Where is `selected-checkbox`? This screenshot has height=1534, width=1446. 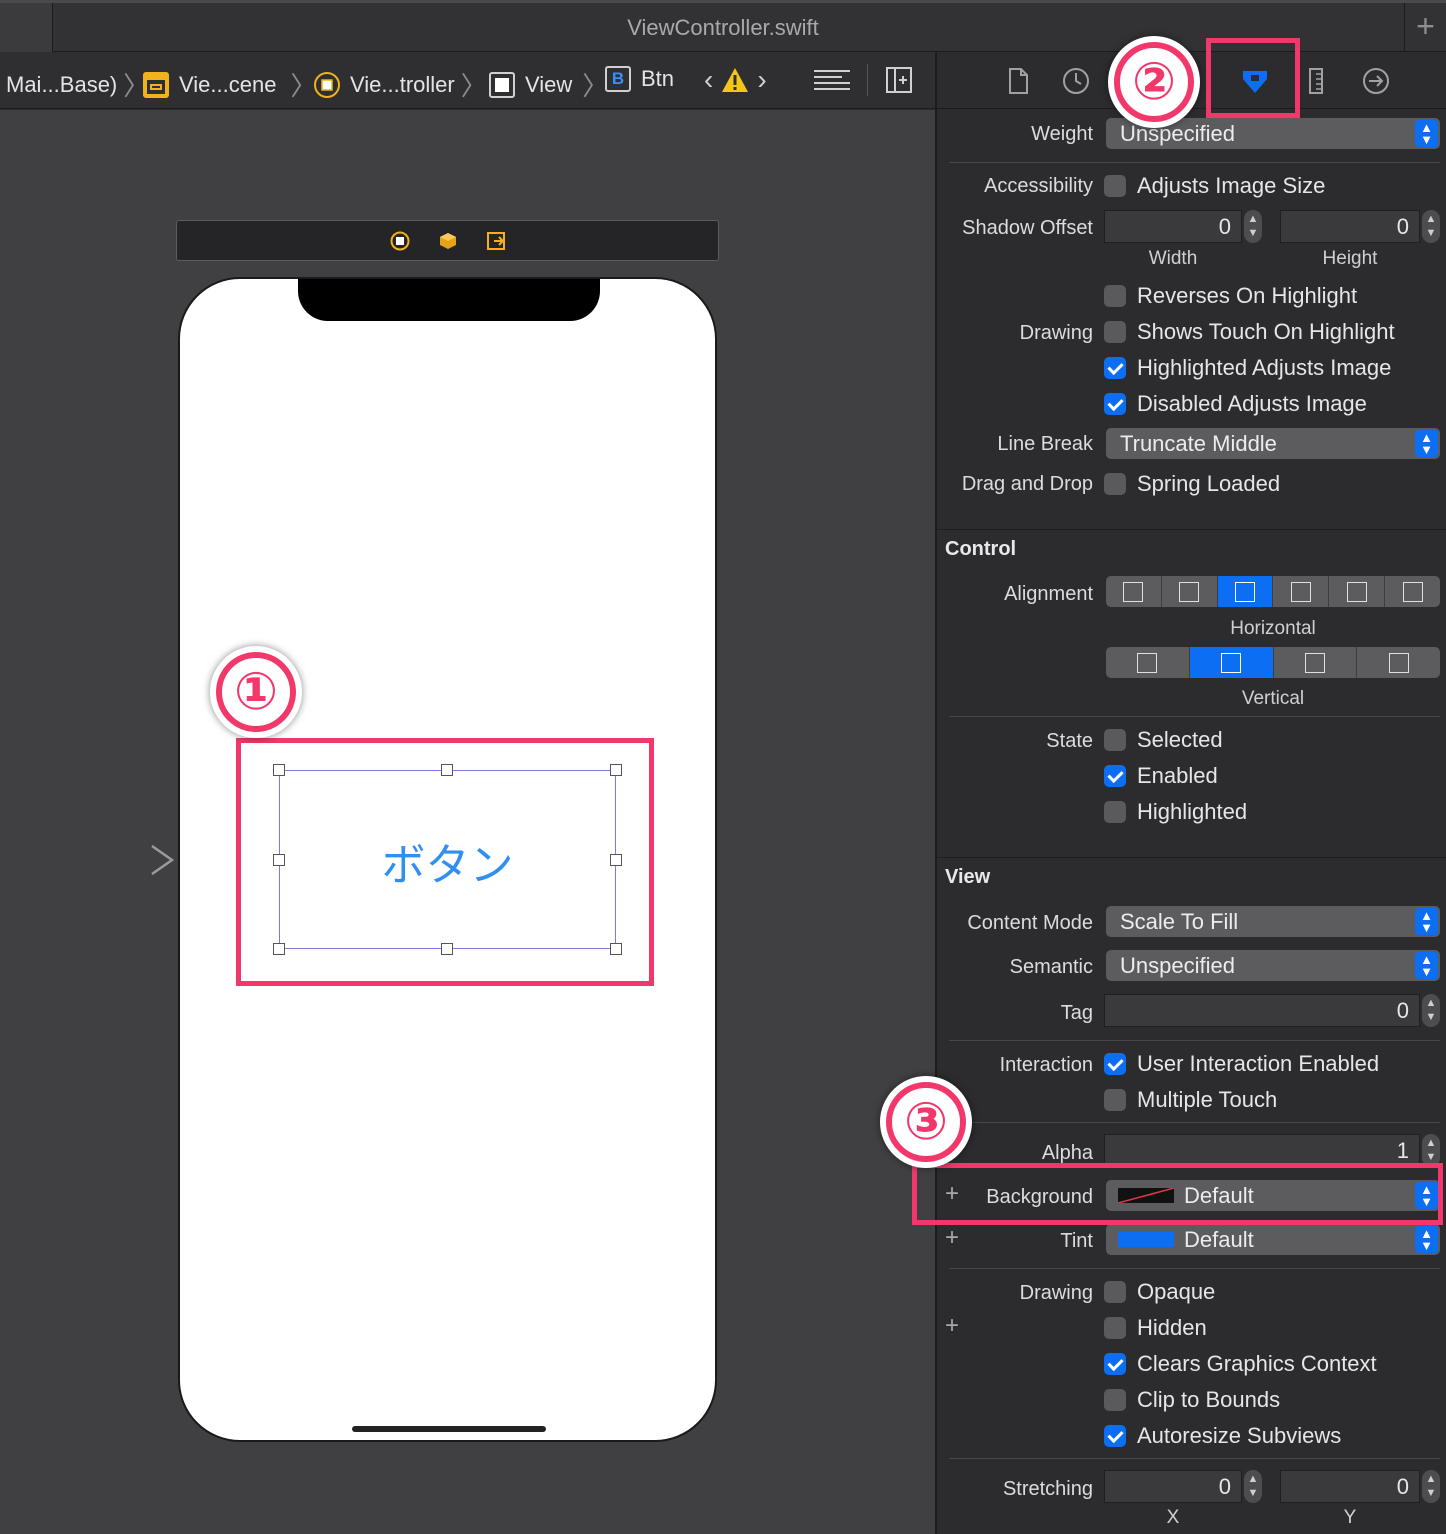
selected-checkbox is located at coordinates (1115, 740).